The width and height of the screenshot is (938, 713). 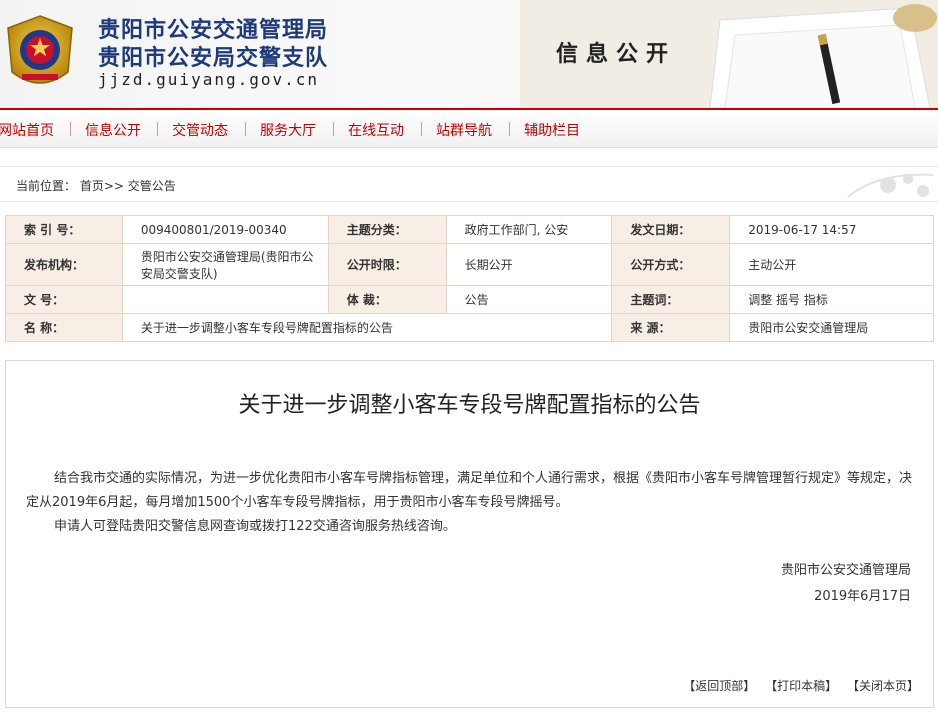 What do you see at coordinates (671, 264) in the screenshot?
I see `open-mode-label: 公开方式：` at bounding box center [671, 264].